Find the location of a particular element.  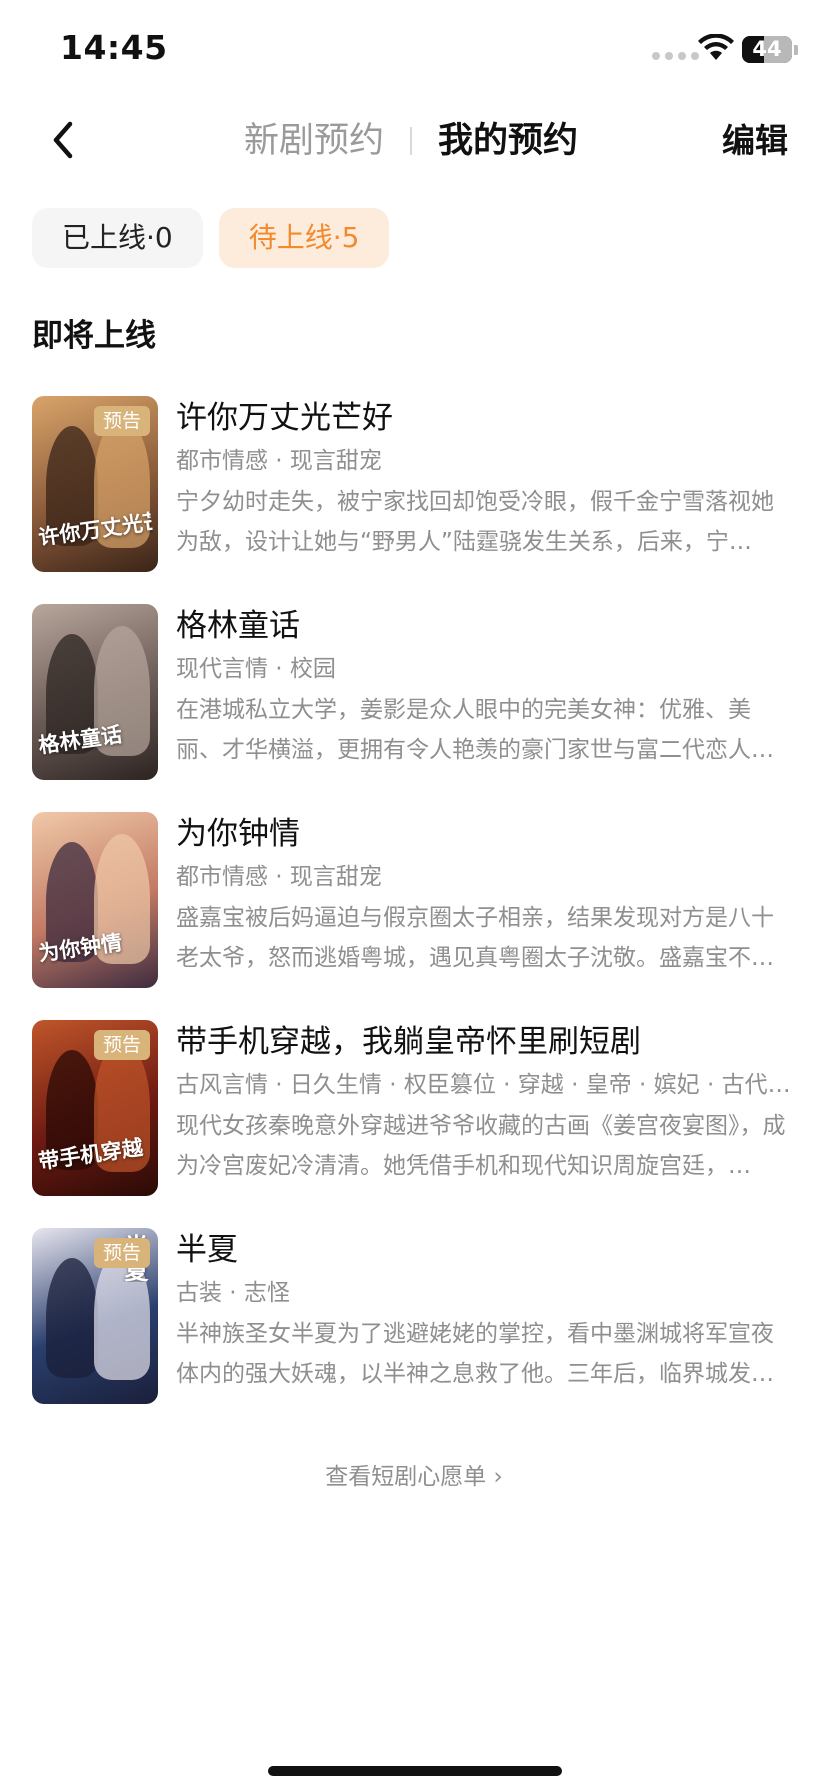

wifi-icon is located at coordinates (716, 47).